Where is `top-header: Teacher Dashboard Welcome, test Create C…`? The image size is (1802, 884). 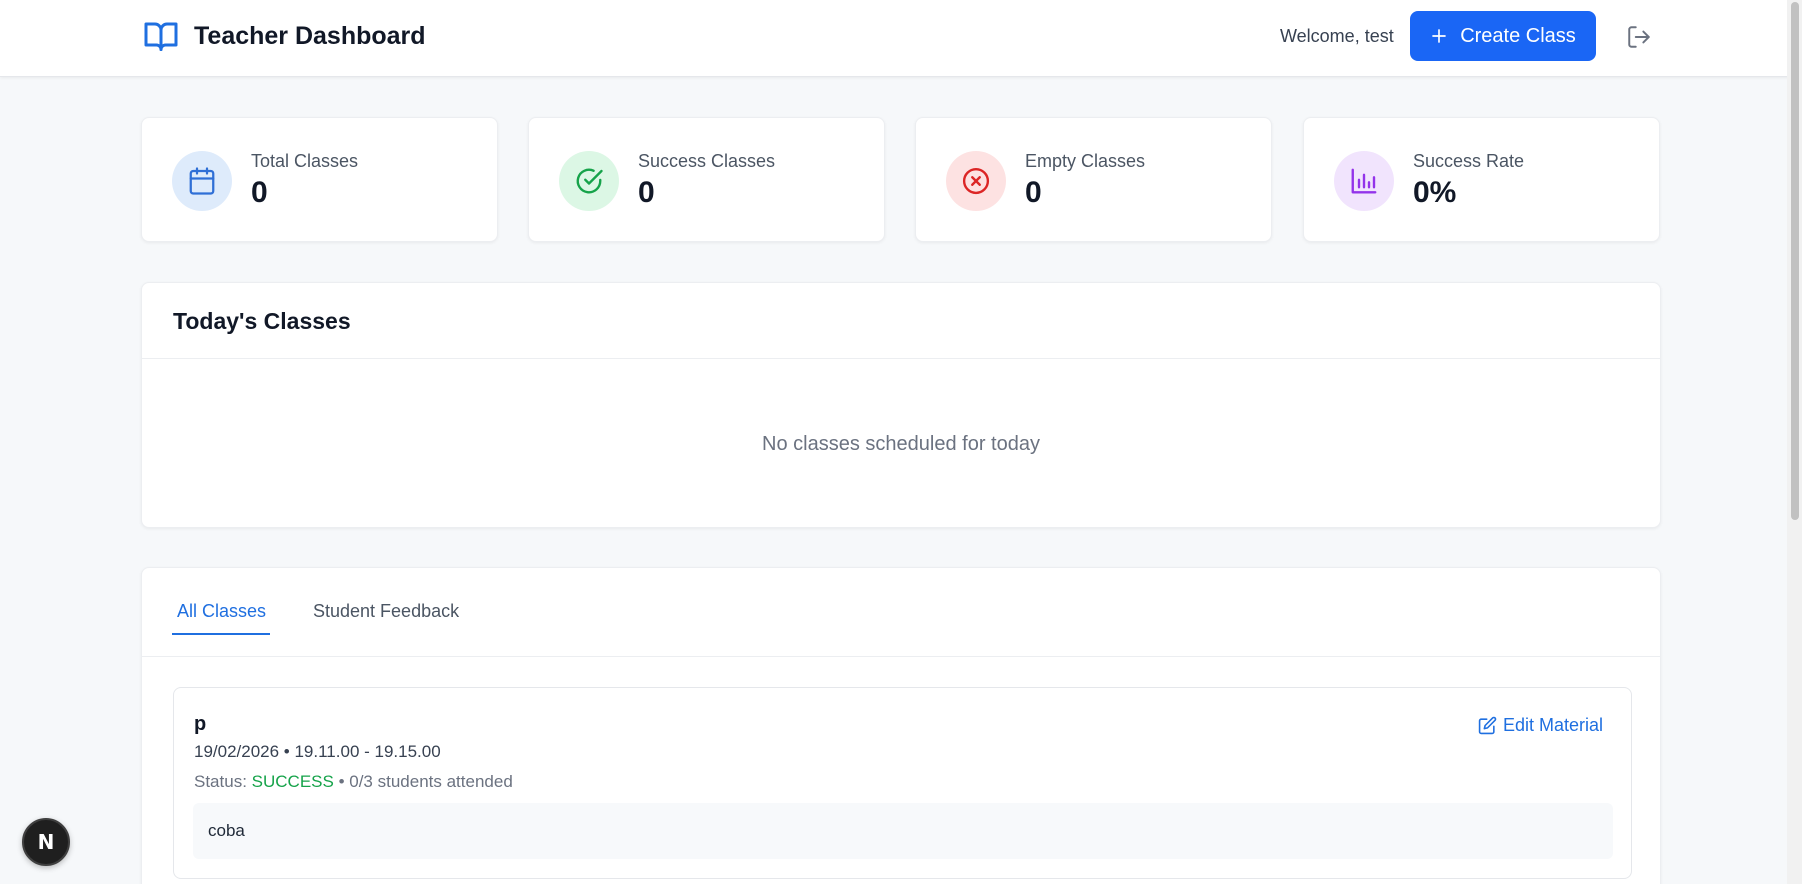 top-header: Teacher Dashboard Welcome, test Create C… is located at coordinates (901, 38).